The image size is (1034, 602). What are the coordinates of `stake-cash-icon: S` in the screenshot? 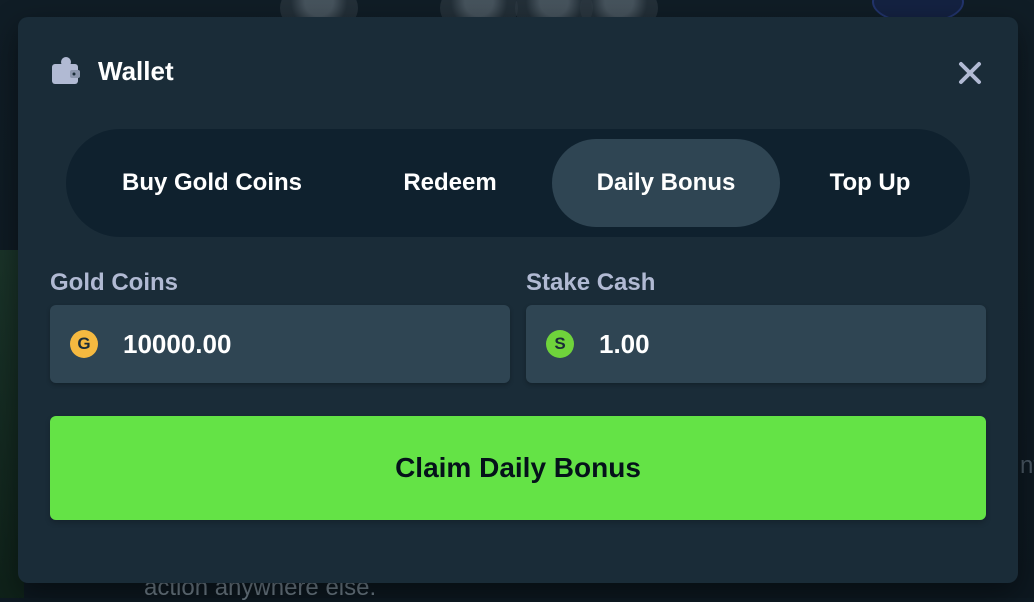 It's located at (560, 344).